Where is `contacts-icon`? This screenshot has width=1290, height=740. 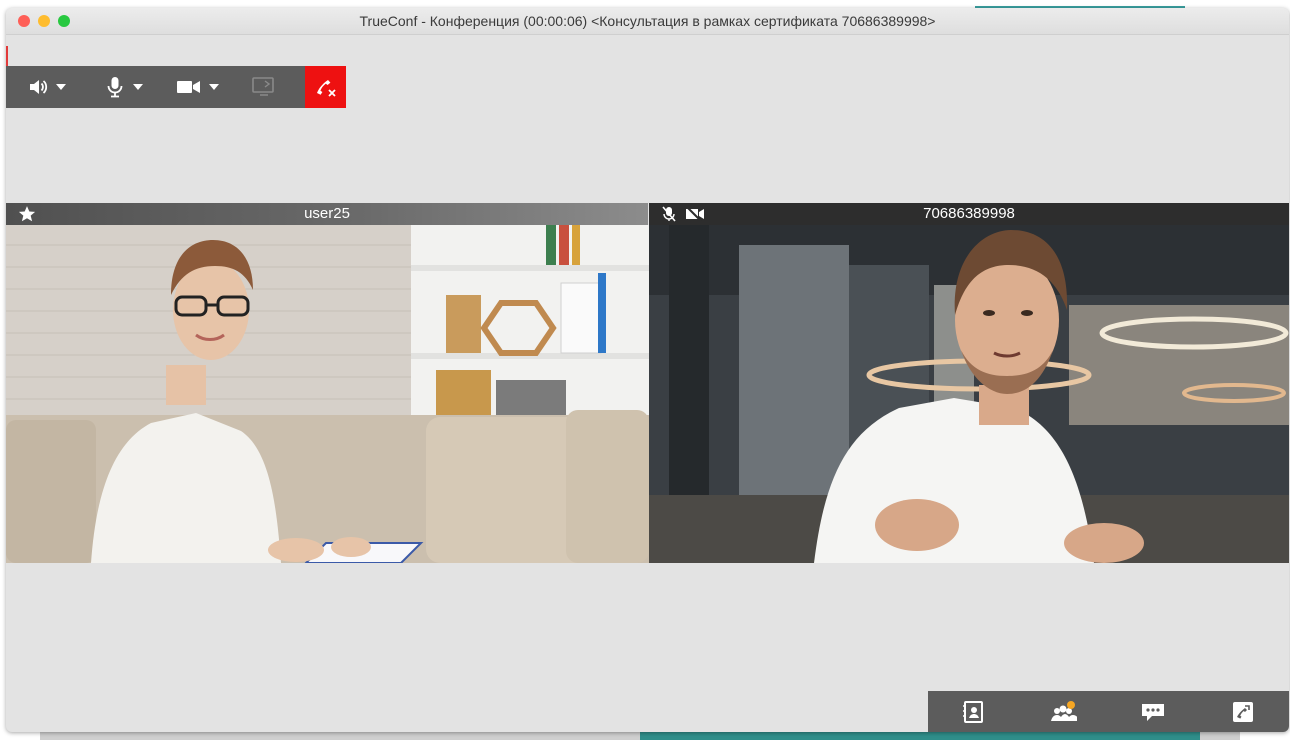 contacts-icon is located at coordinates (973, 711).